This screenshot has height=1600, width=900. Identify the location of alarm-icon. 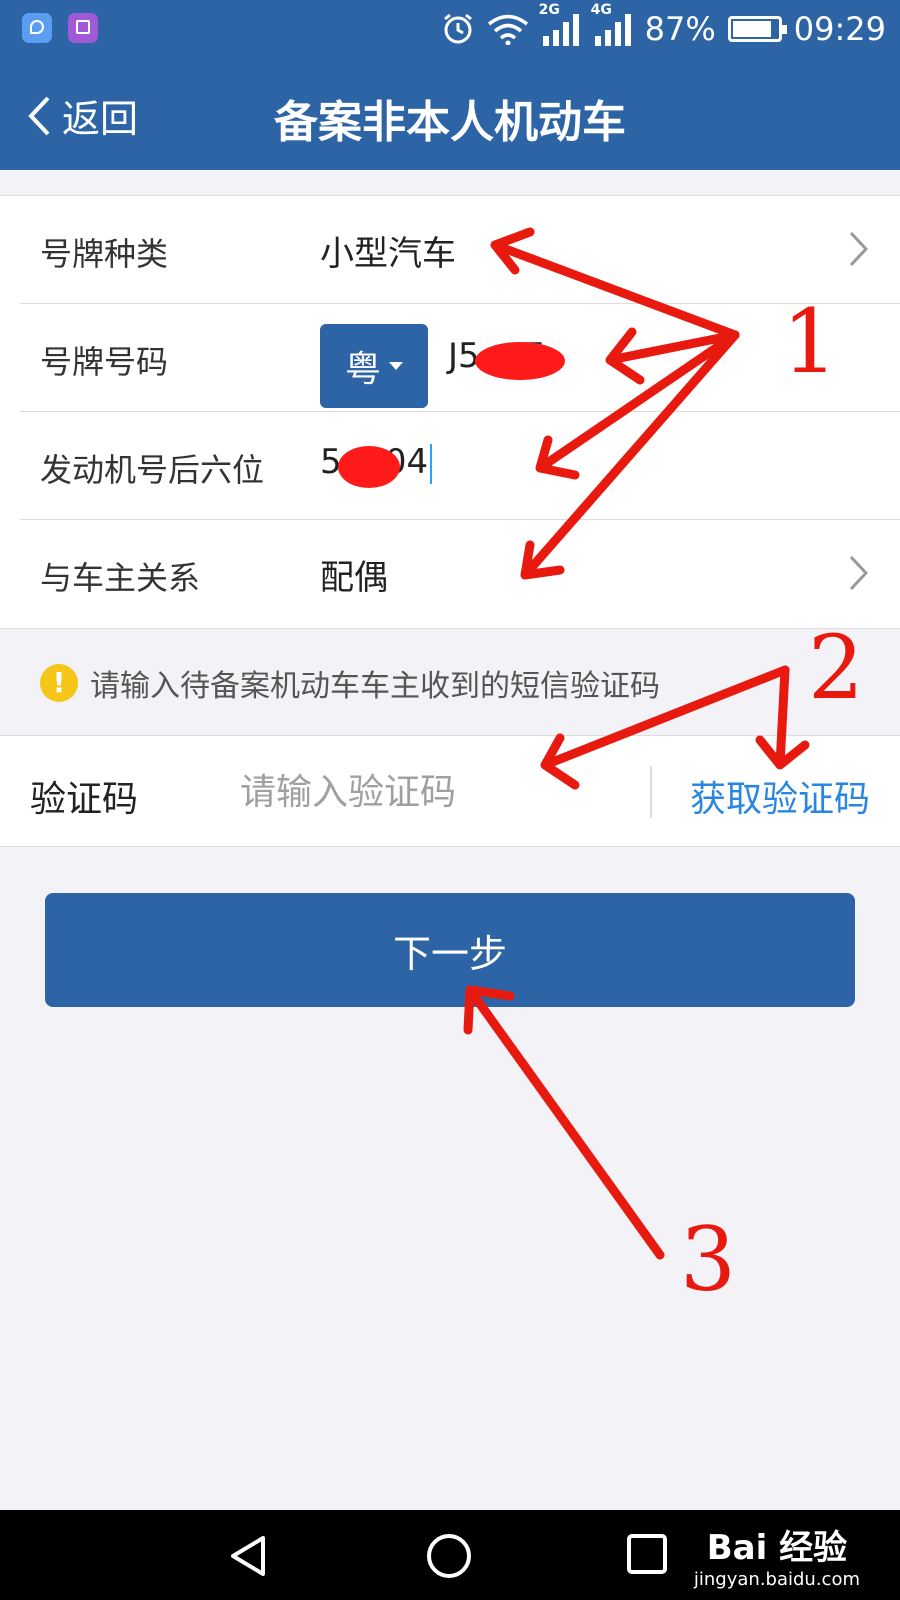
(458, 29).